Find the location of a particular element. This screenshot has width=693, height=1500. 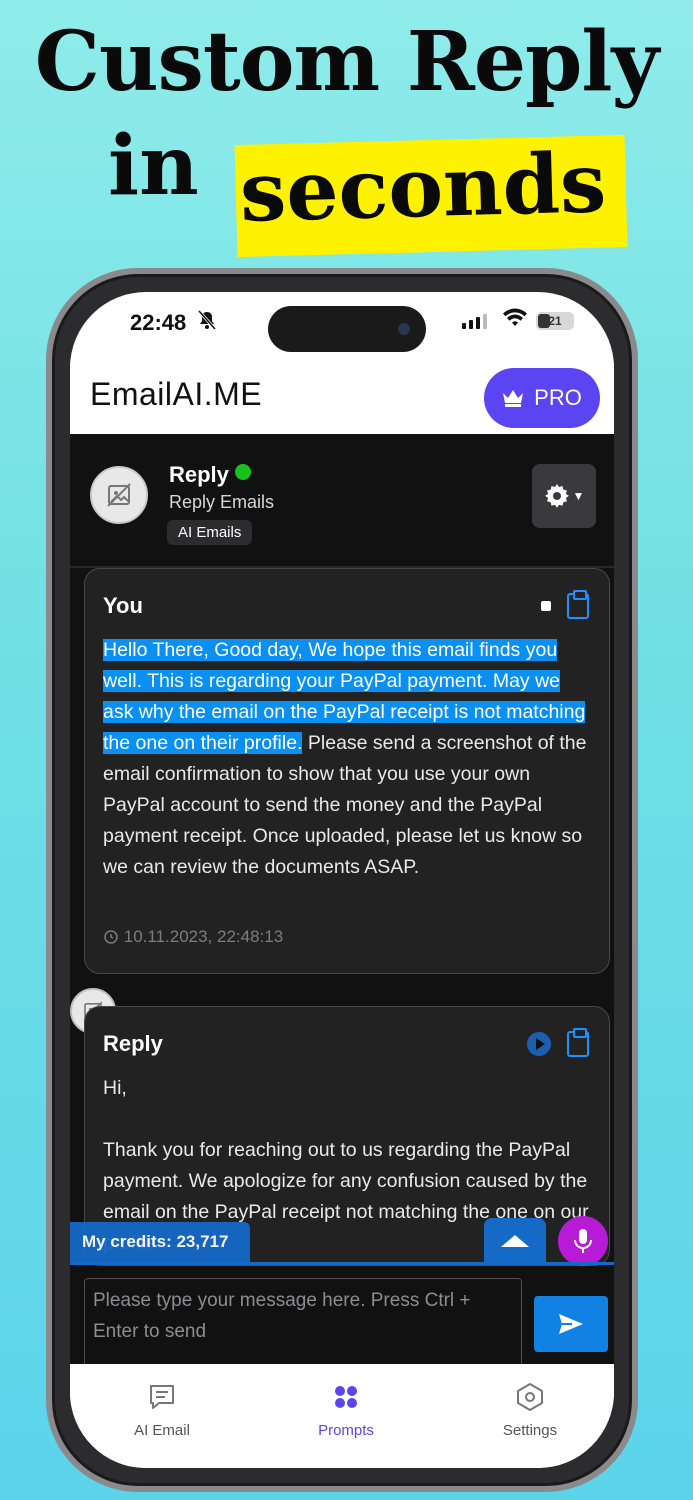

tab-ai-email: AI Email is located at coordinates (162, 1414).